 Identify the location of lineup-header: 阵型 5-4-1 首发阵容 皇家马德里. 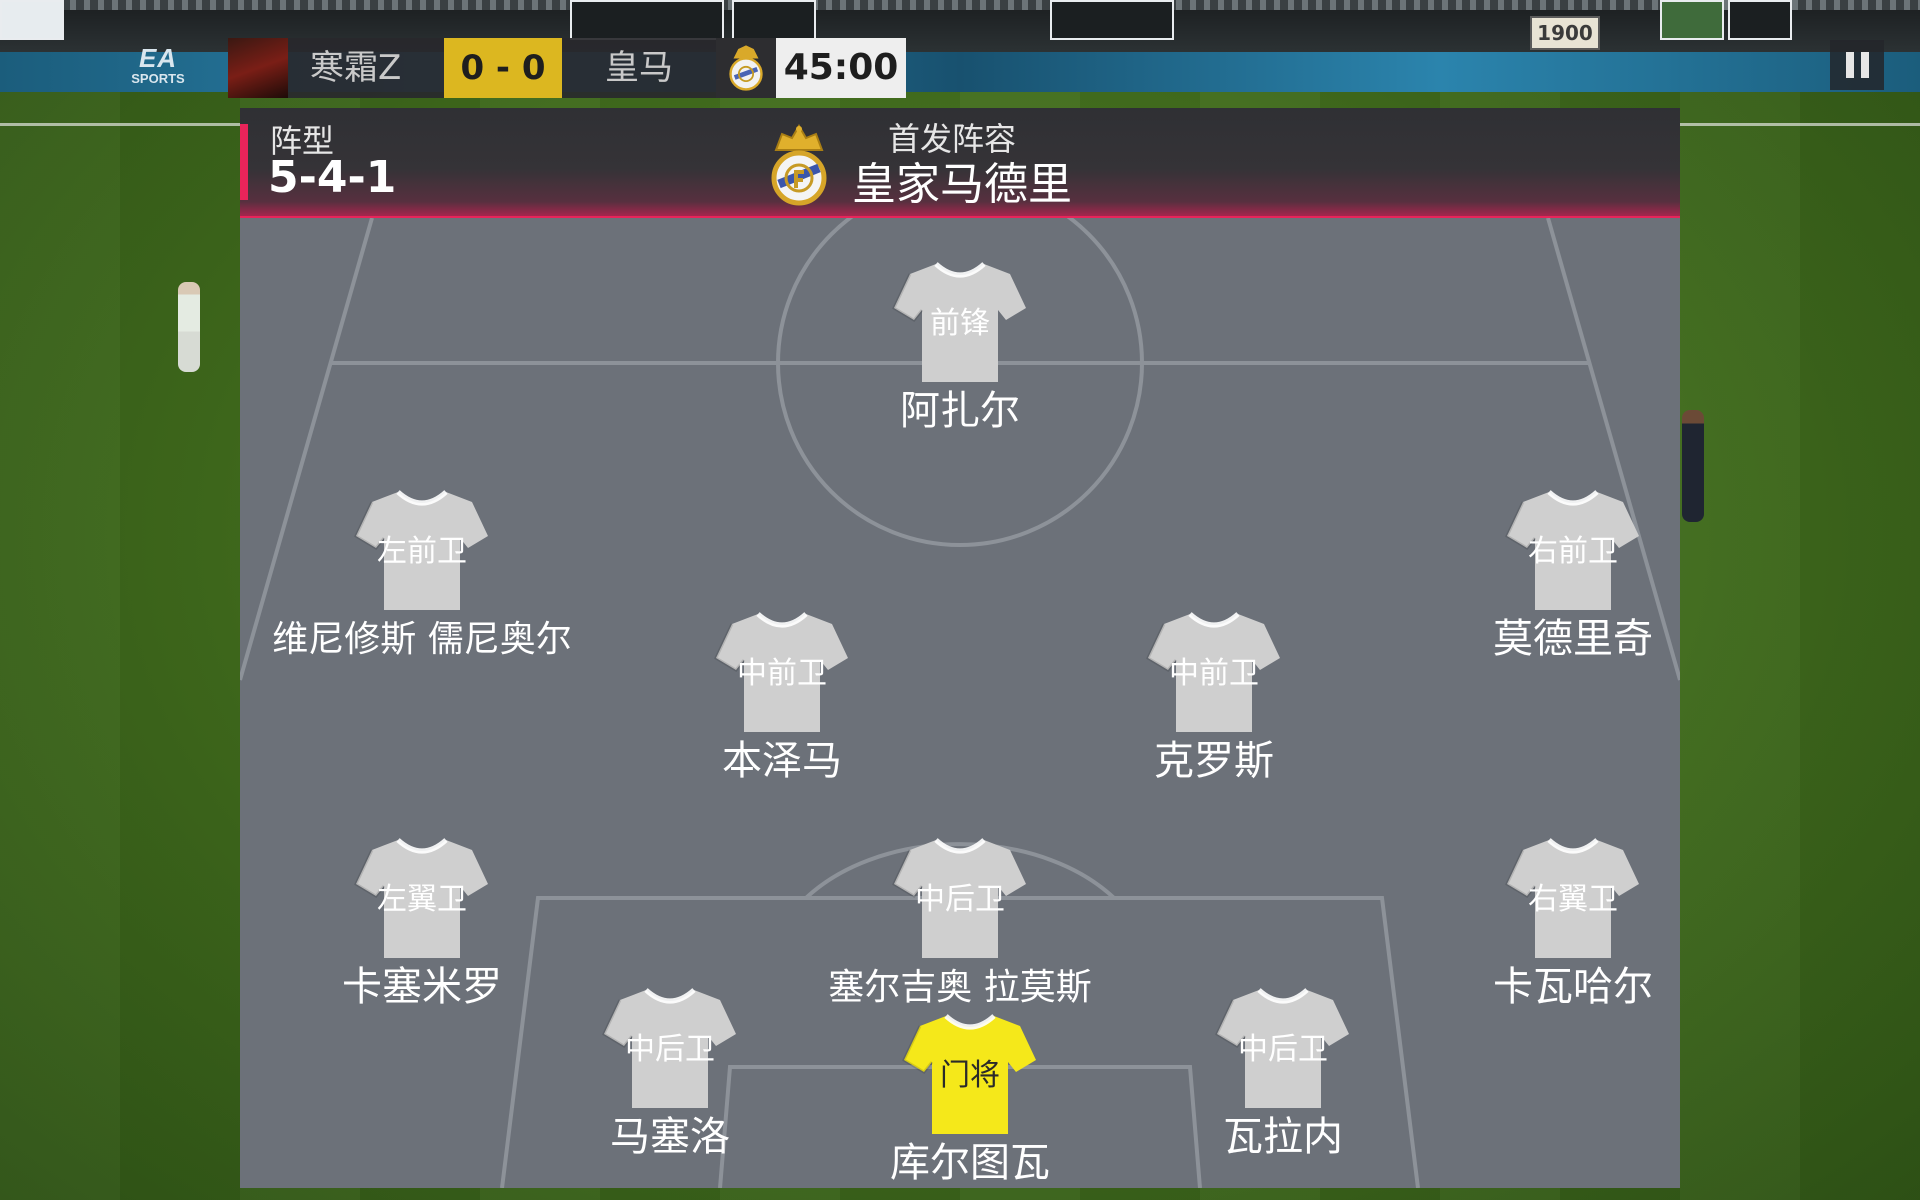
(960, 163).